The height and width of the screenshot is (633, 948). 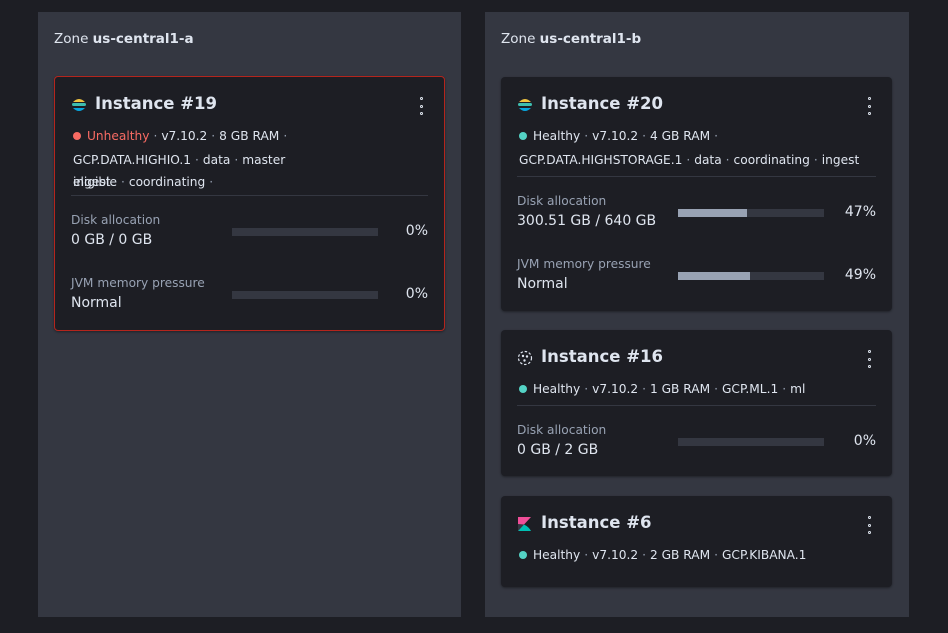 I want to click on instance-title: Instance #19, so click(x=156, y=103).